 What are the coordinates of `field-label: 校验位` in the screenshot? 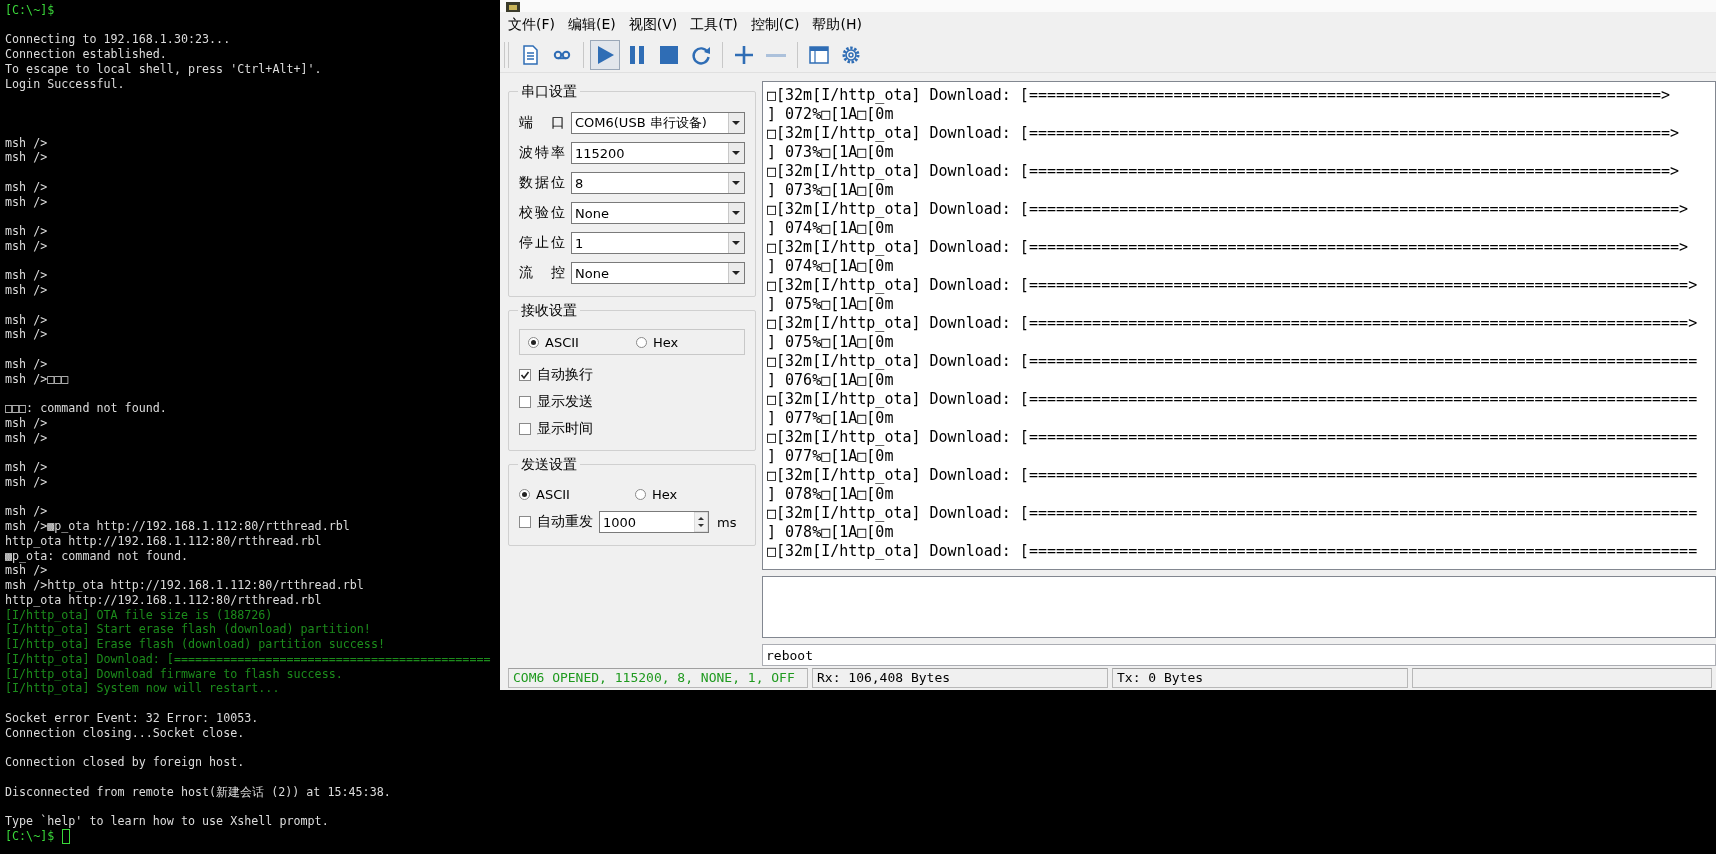 It's located at (542, 213).